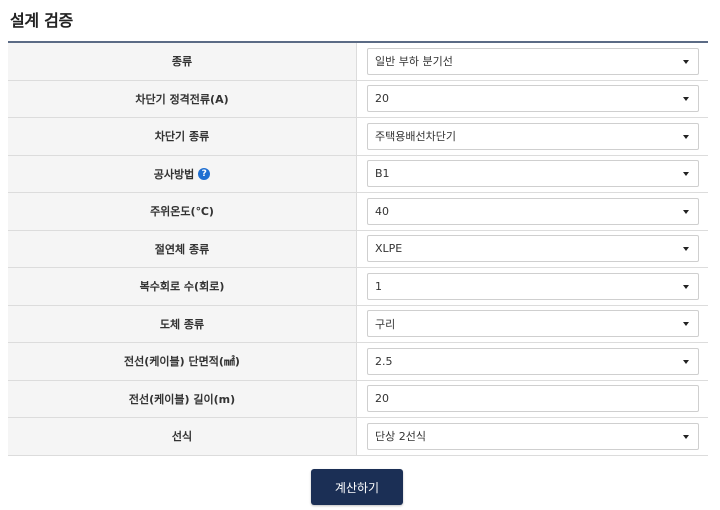 Image resolution: width=720 pixels, height=510 pixels. What do you see at coordinates (182, 248) in the screenshot?
I see `form-label-insulation-type: 절연체 종류` at bounding box center [182, 248].